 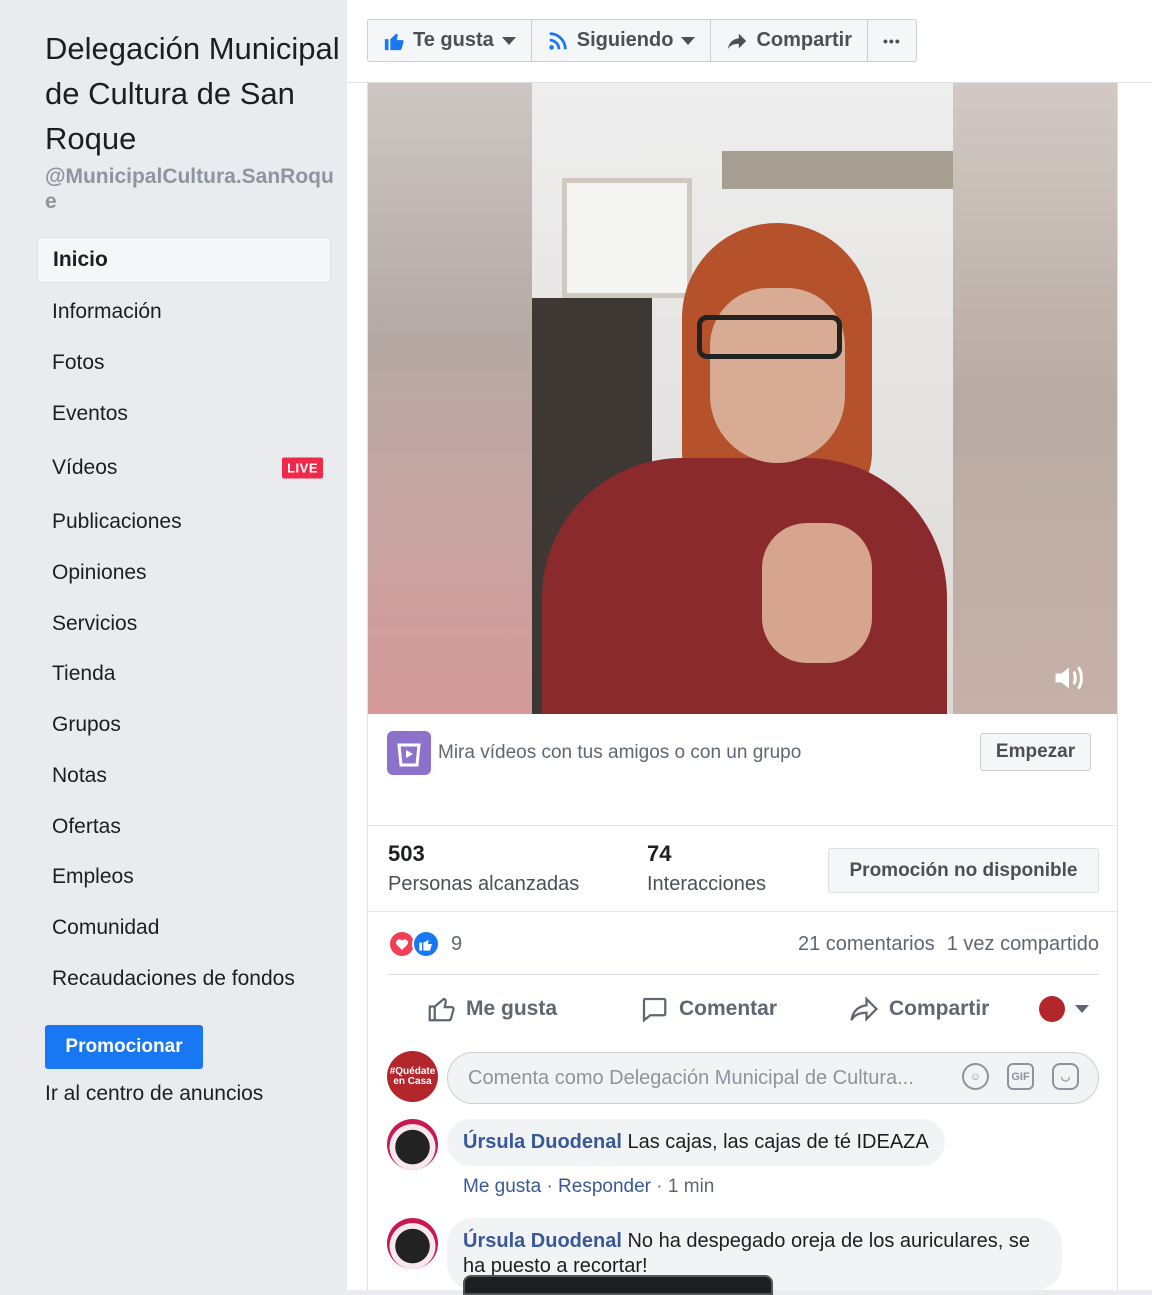 What do you see at coordinates (450, 398) in the screenshot?
I see `video-blur-left` at bounding box center [450, 398].